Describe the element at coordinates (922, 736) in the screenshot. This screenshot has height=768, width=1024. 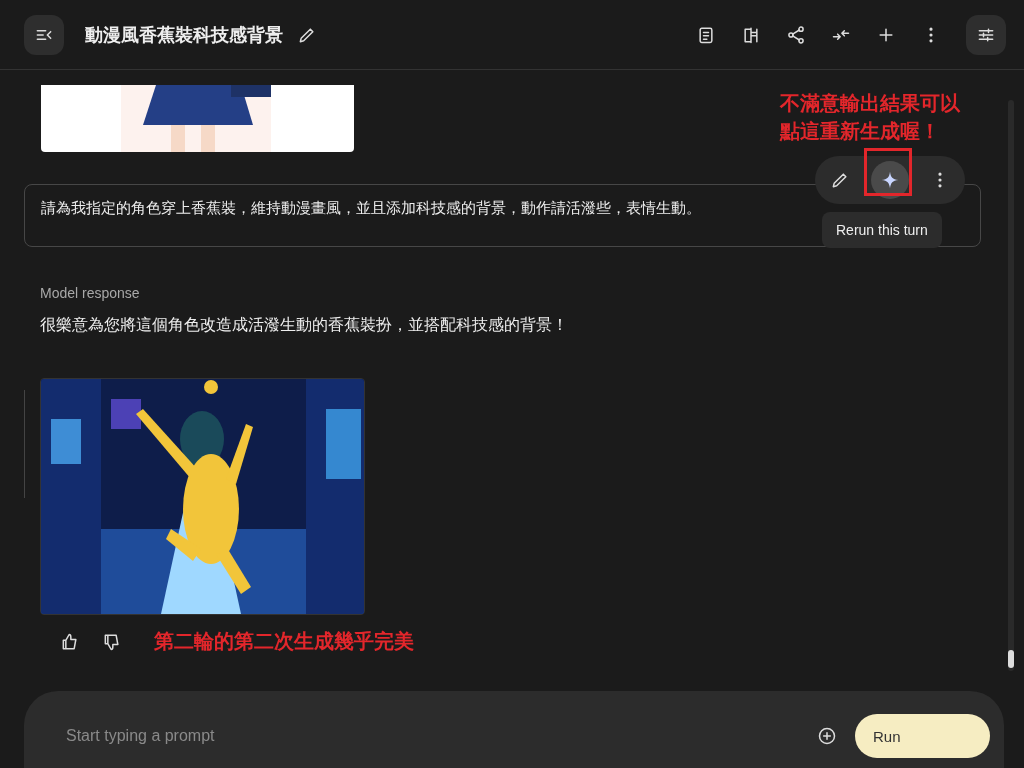
I see `run-button: Run` at that location.